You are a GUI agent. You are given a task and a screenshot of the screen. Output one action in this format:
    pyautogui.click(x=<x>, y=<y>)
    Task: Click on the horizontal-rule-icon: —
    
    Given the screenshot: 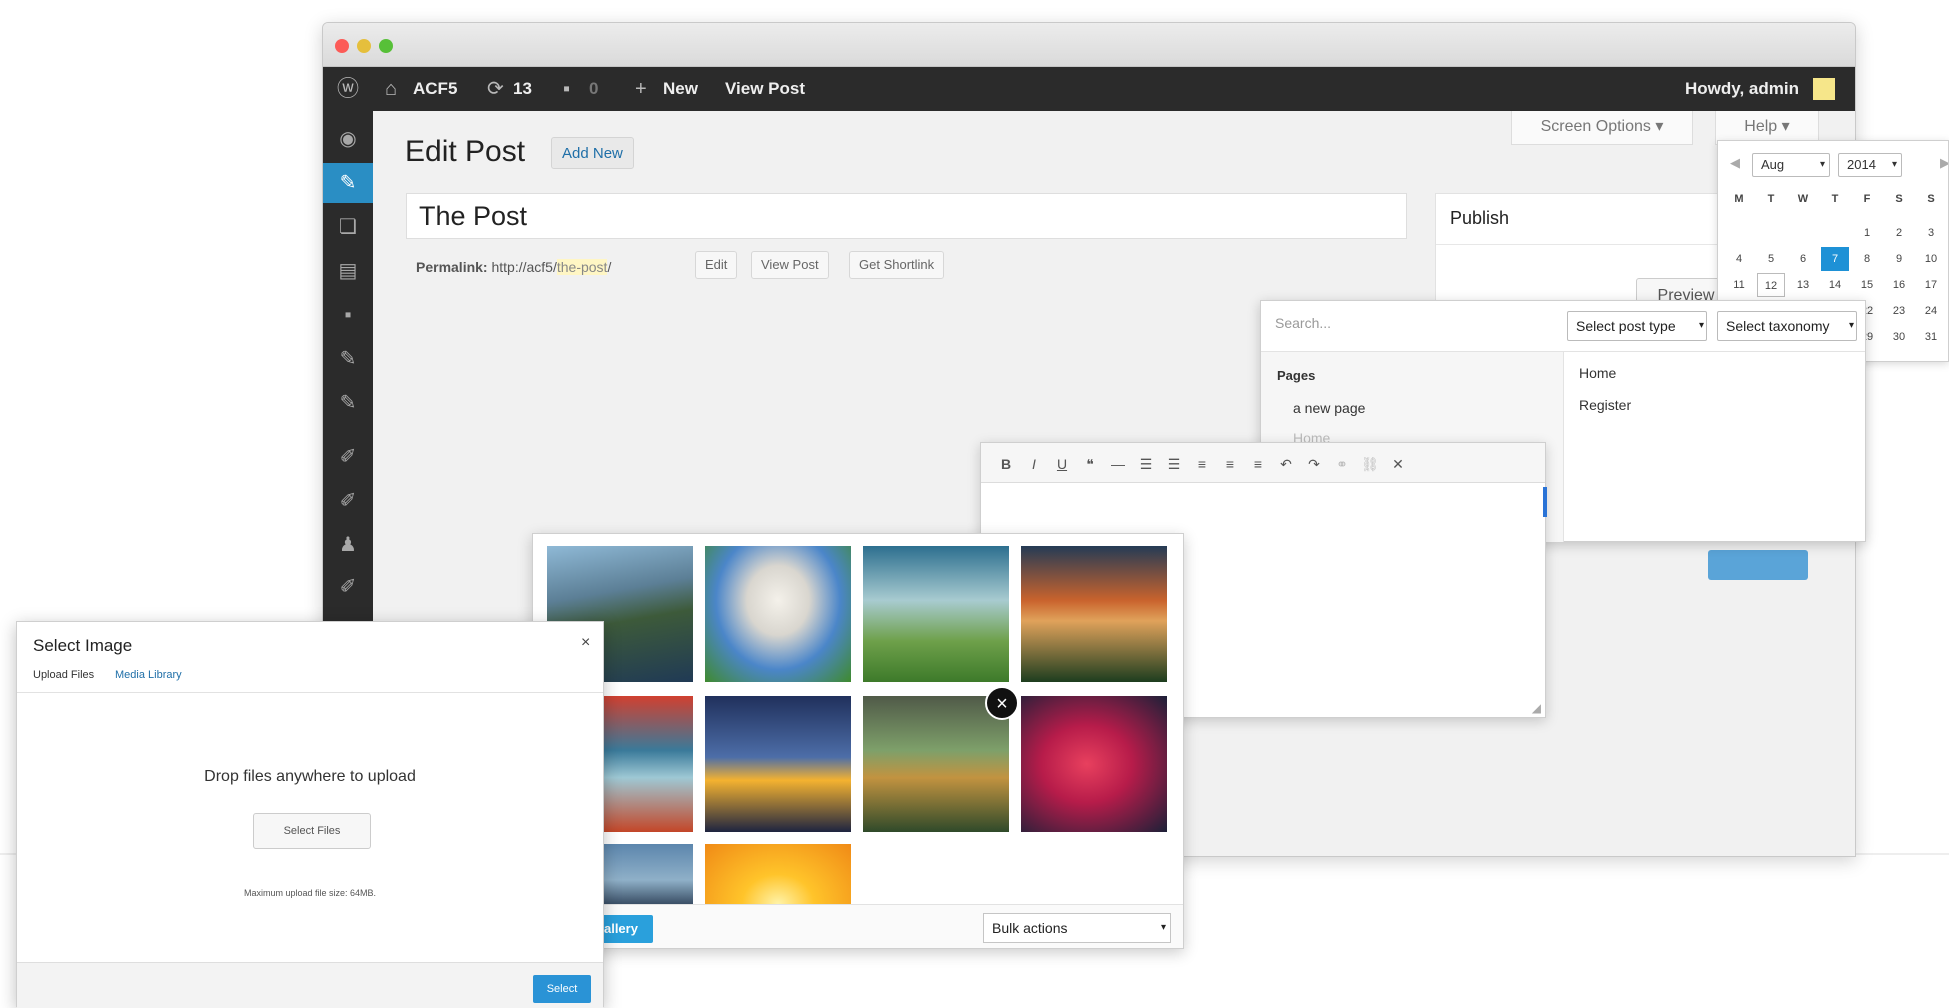 What is the action you would take?
    pyautogui.click(x=1118, y=464)
    